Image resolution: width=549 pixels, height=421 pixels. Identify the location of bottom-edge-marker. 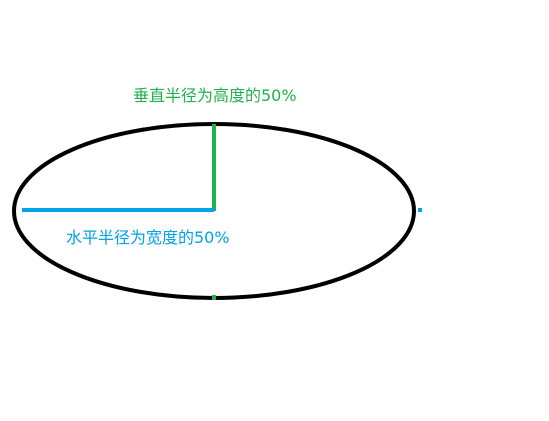
(214, 297).